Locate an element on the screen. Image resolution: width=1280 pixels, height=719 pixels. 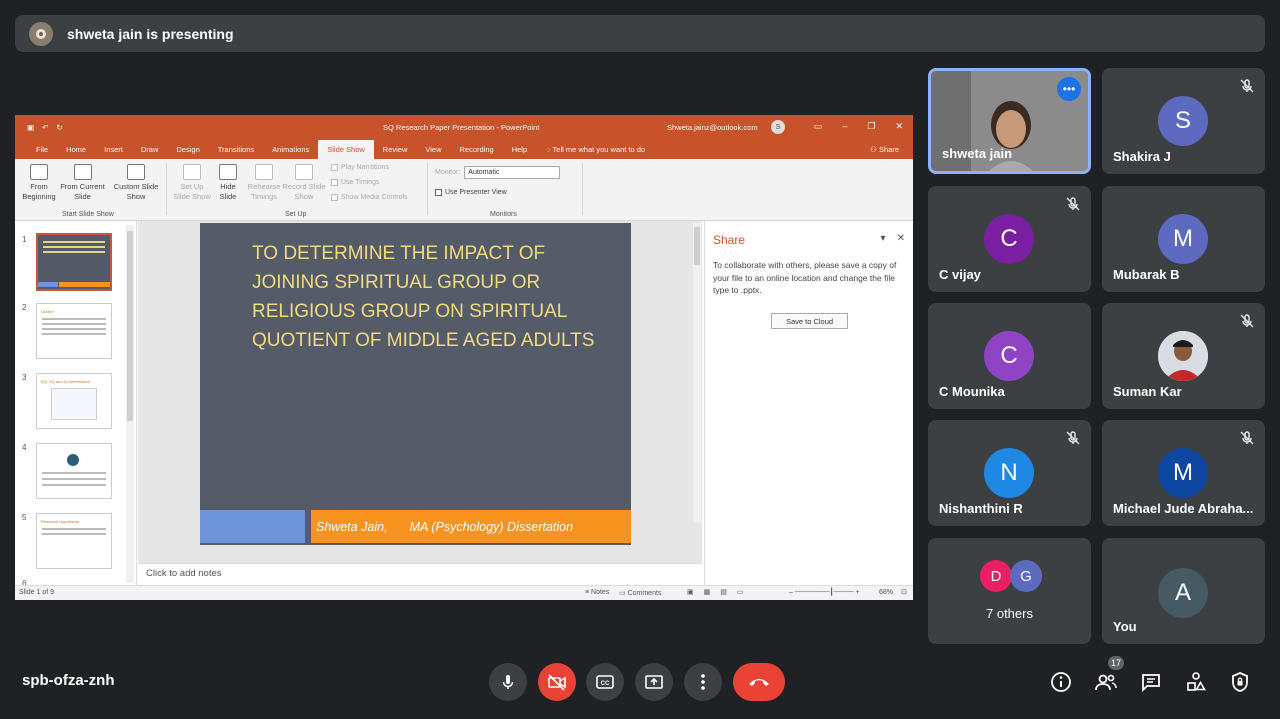
save-icon: ▣ is located at coordinates (30, 127).